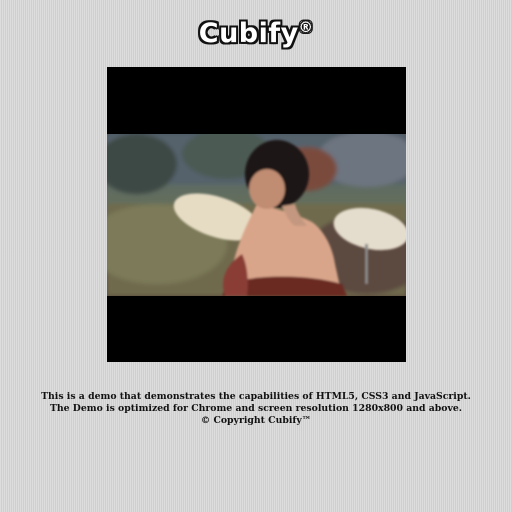 This screenshot has width=512, height=512. Describe the element at coordinates (306, 28) in the screenshot. I see `registered-mark: ®` at that location.